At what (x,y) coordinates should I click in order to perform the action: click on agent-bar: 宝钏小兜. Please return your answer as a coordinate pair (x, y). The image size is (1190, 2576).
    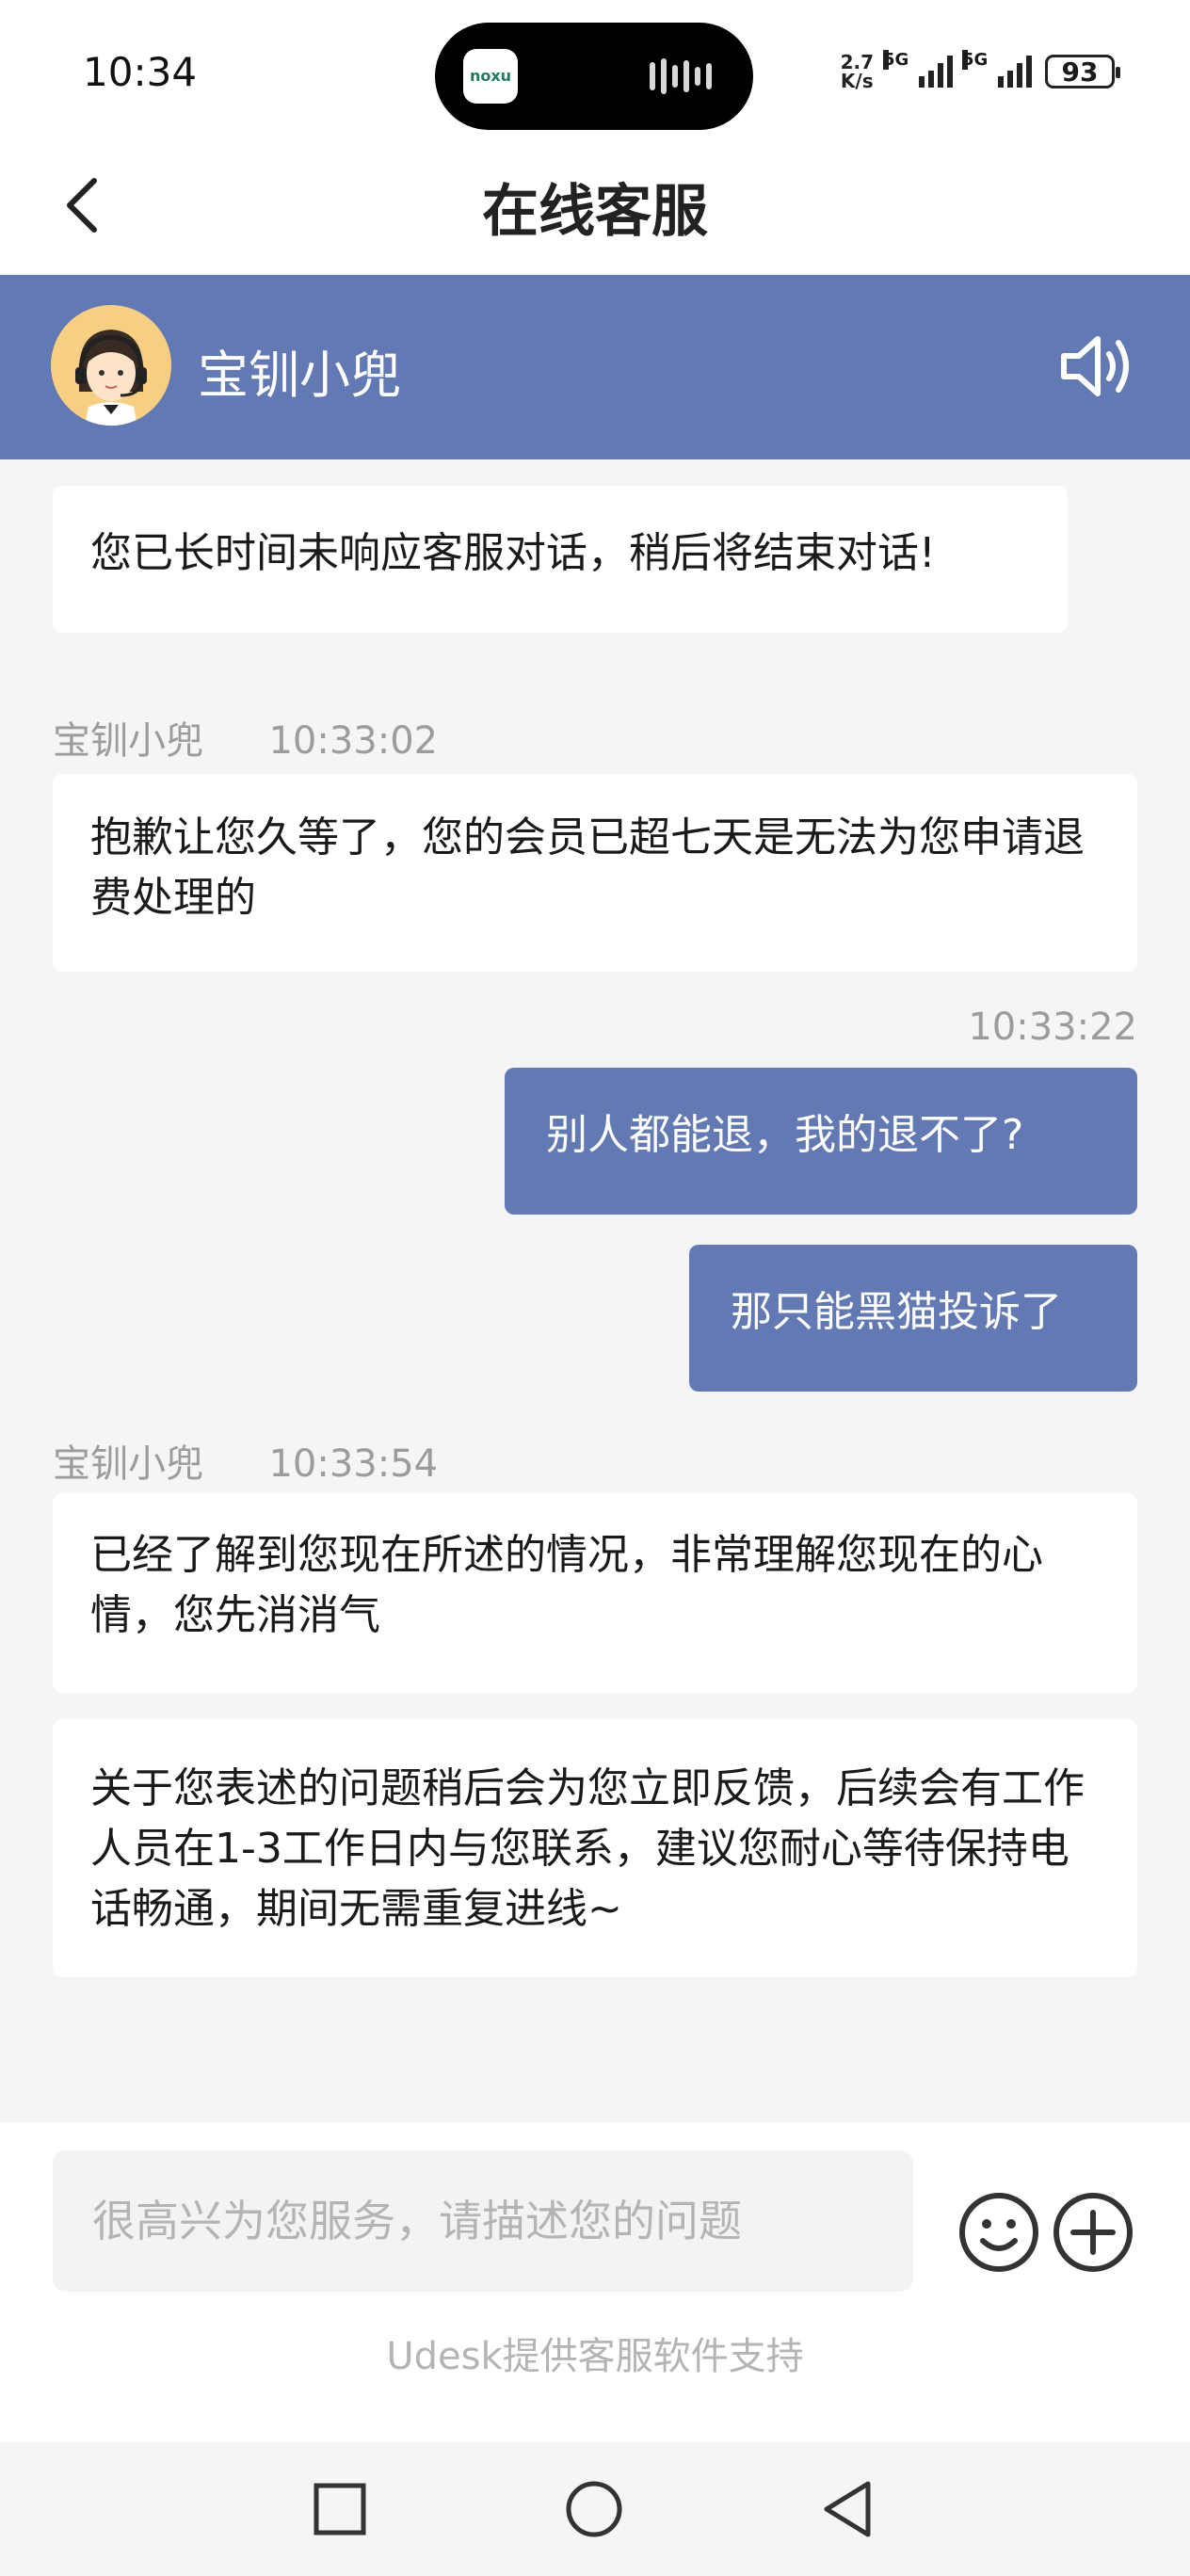
    Looking at the image, I should click on (595, 367).